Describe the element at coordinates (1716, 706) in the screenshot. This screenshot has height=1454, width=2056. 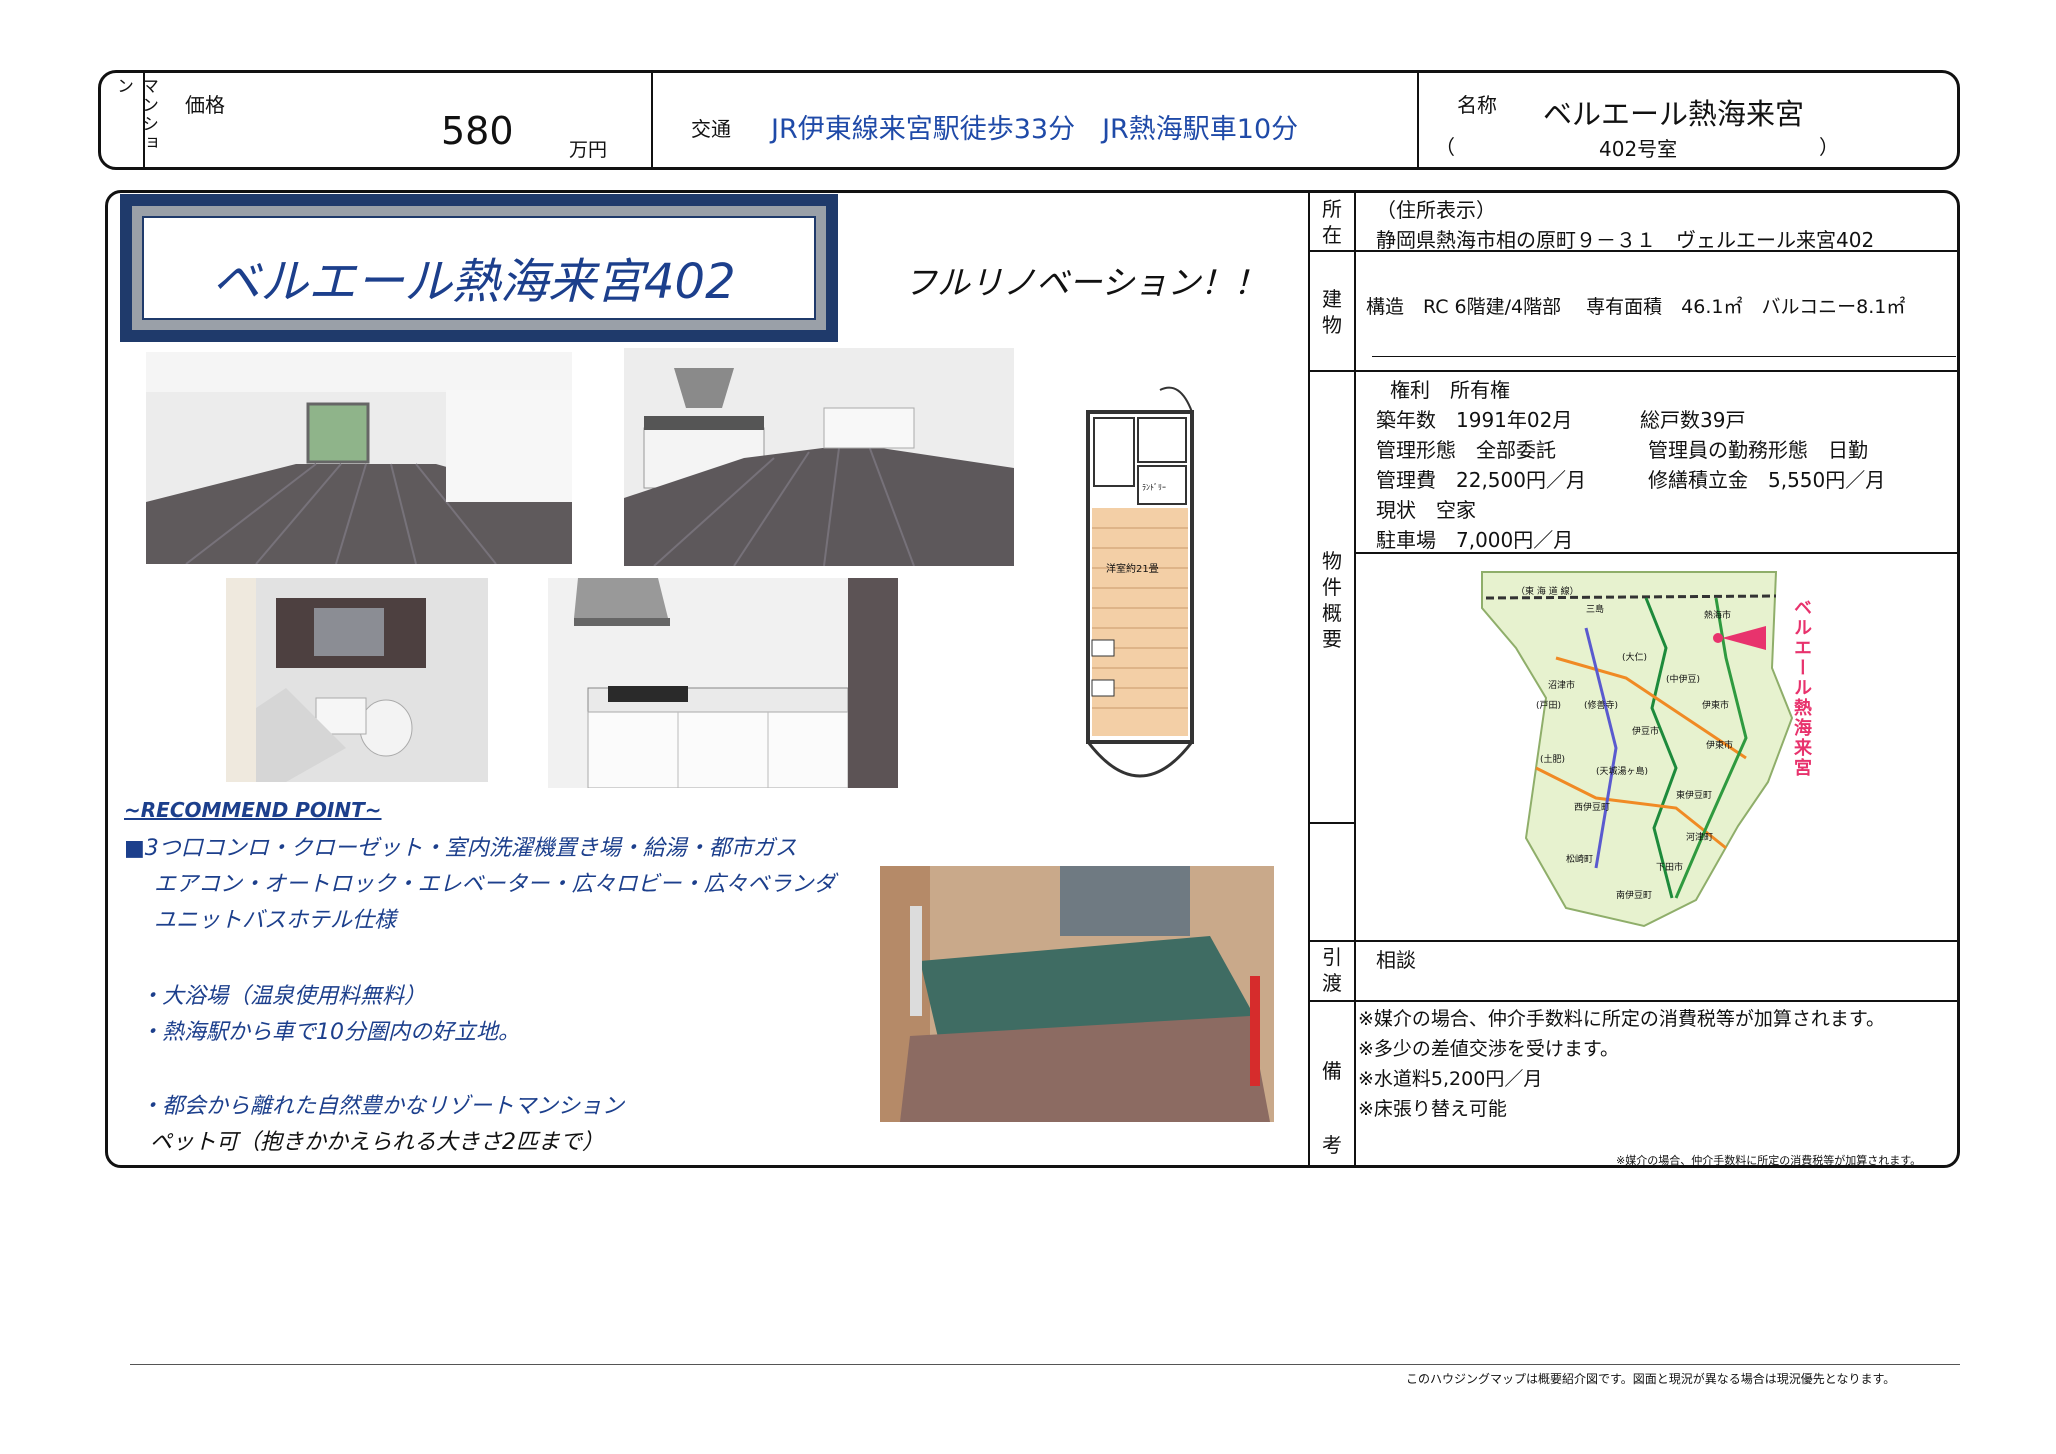
I see `map-label-3: 伊東市` at that location.